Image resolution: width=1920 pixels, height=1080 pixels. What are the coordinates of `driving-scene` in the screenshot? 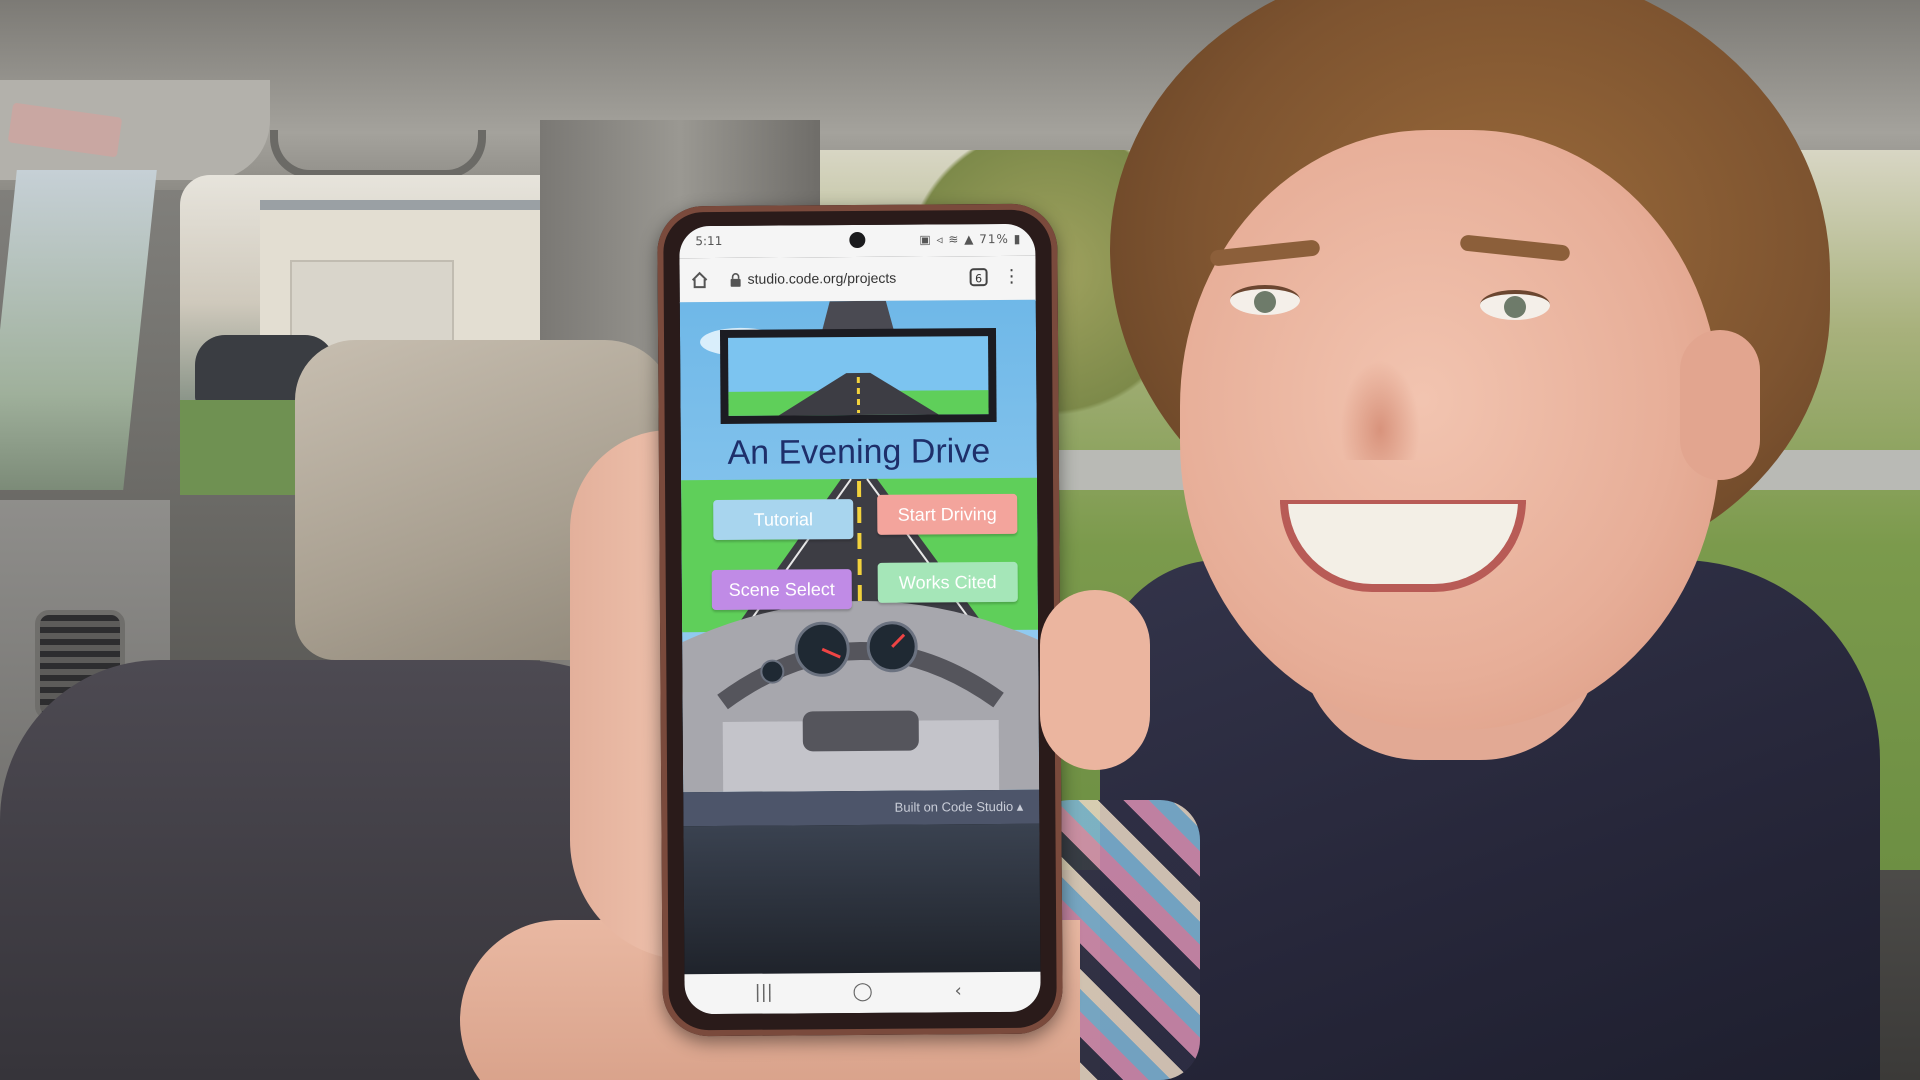 It's located at (860, 546).